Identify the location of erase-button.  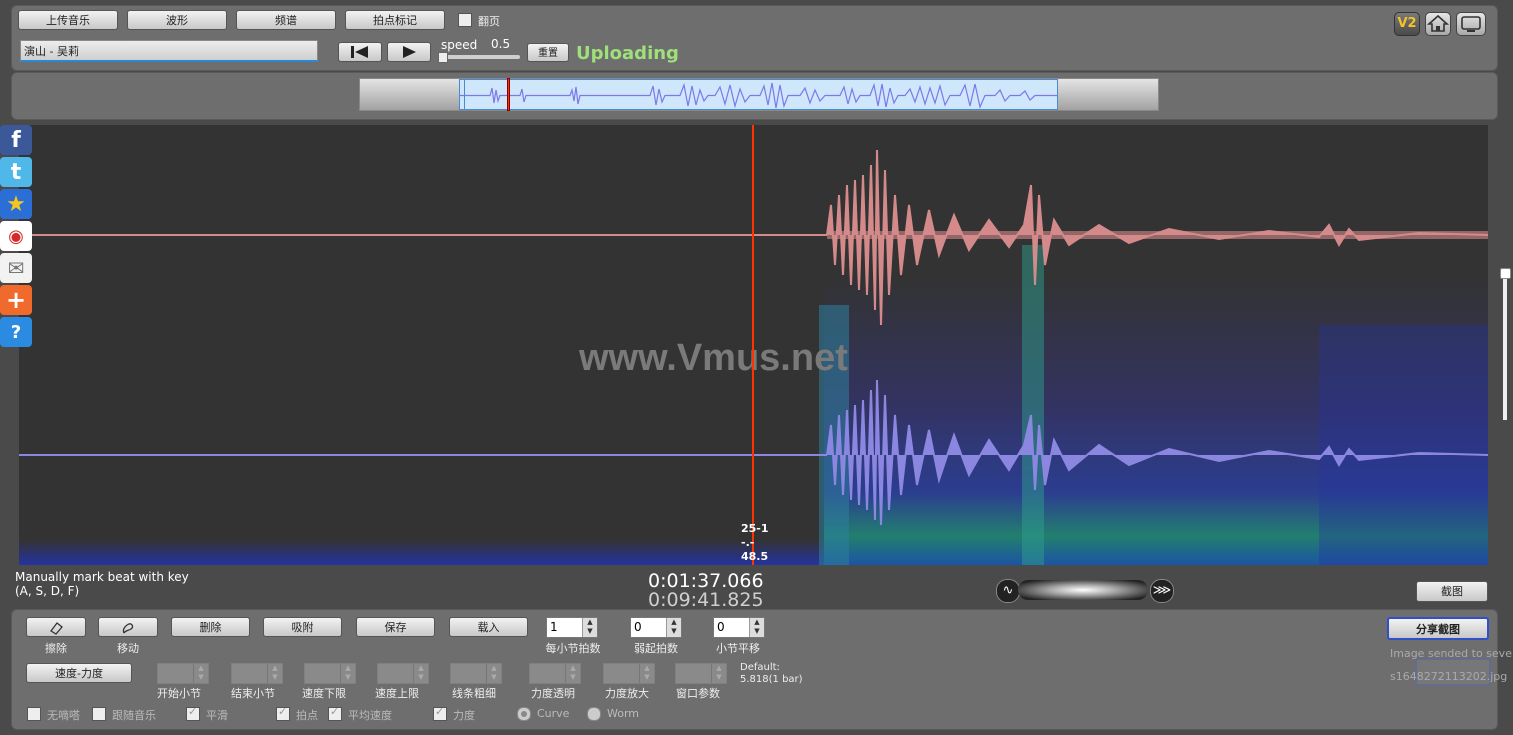
(56, 627).